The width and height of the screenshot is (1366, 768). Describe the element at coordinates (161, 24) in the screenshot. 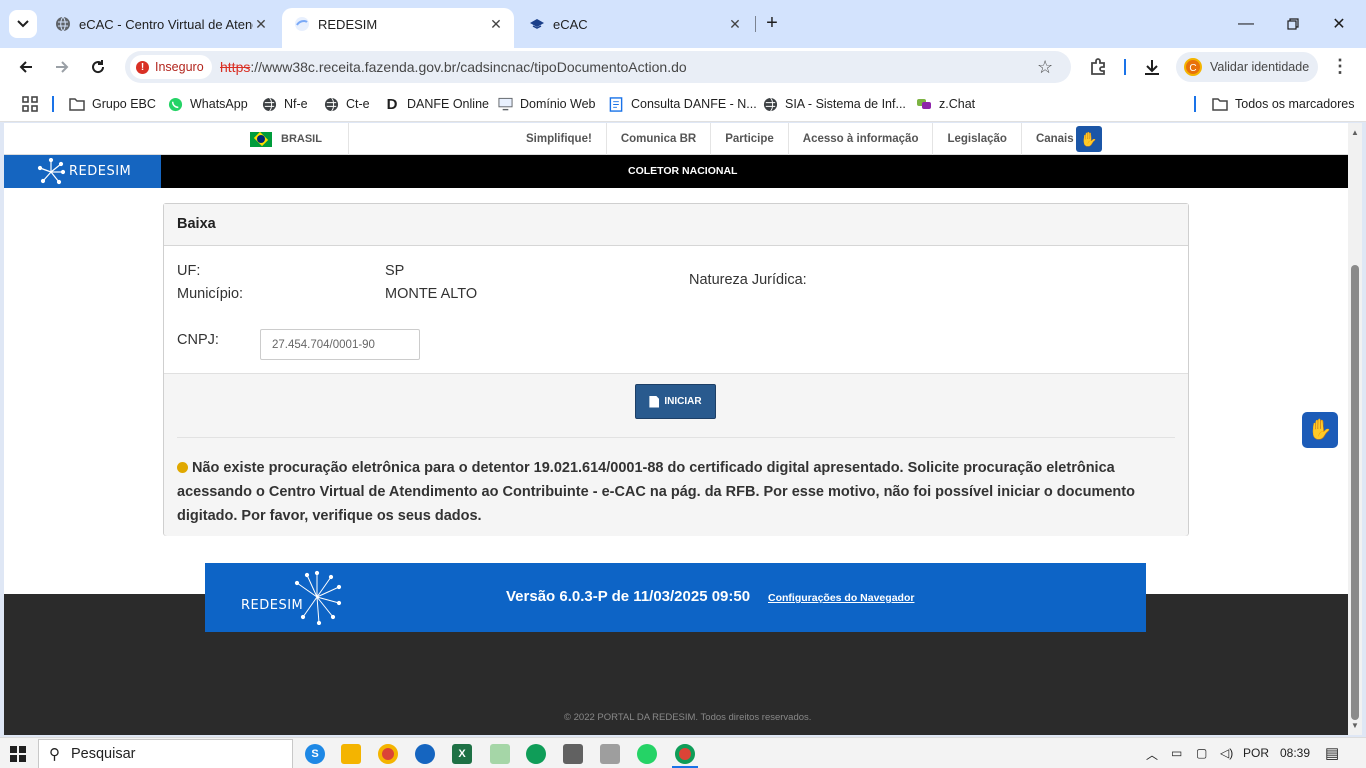

I see `tab-ecac-centro-virtual: eCAC - Centro Virtual de Atend ✕` at that location.